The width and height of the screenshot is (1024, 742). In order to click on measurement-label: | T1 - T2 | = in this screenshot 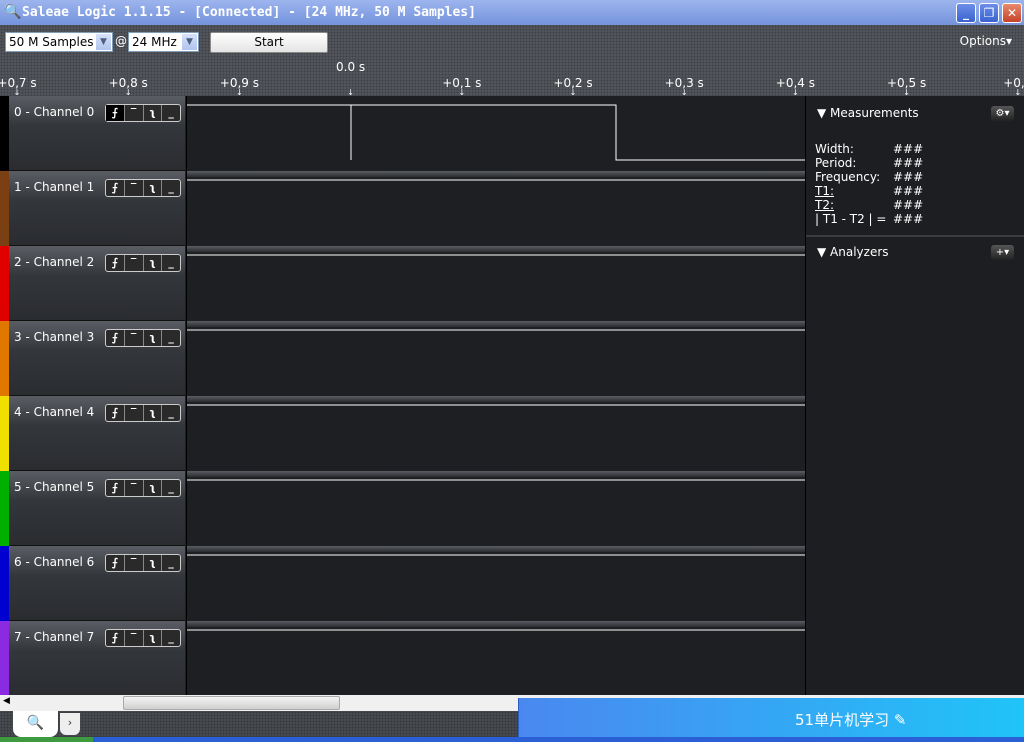, I will do `click(851, 219)`.